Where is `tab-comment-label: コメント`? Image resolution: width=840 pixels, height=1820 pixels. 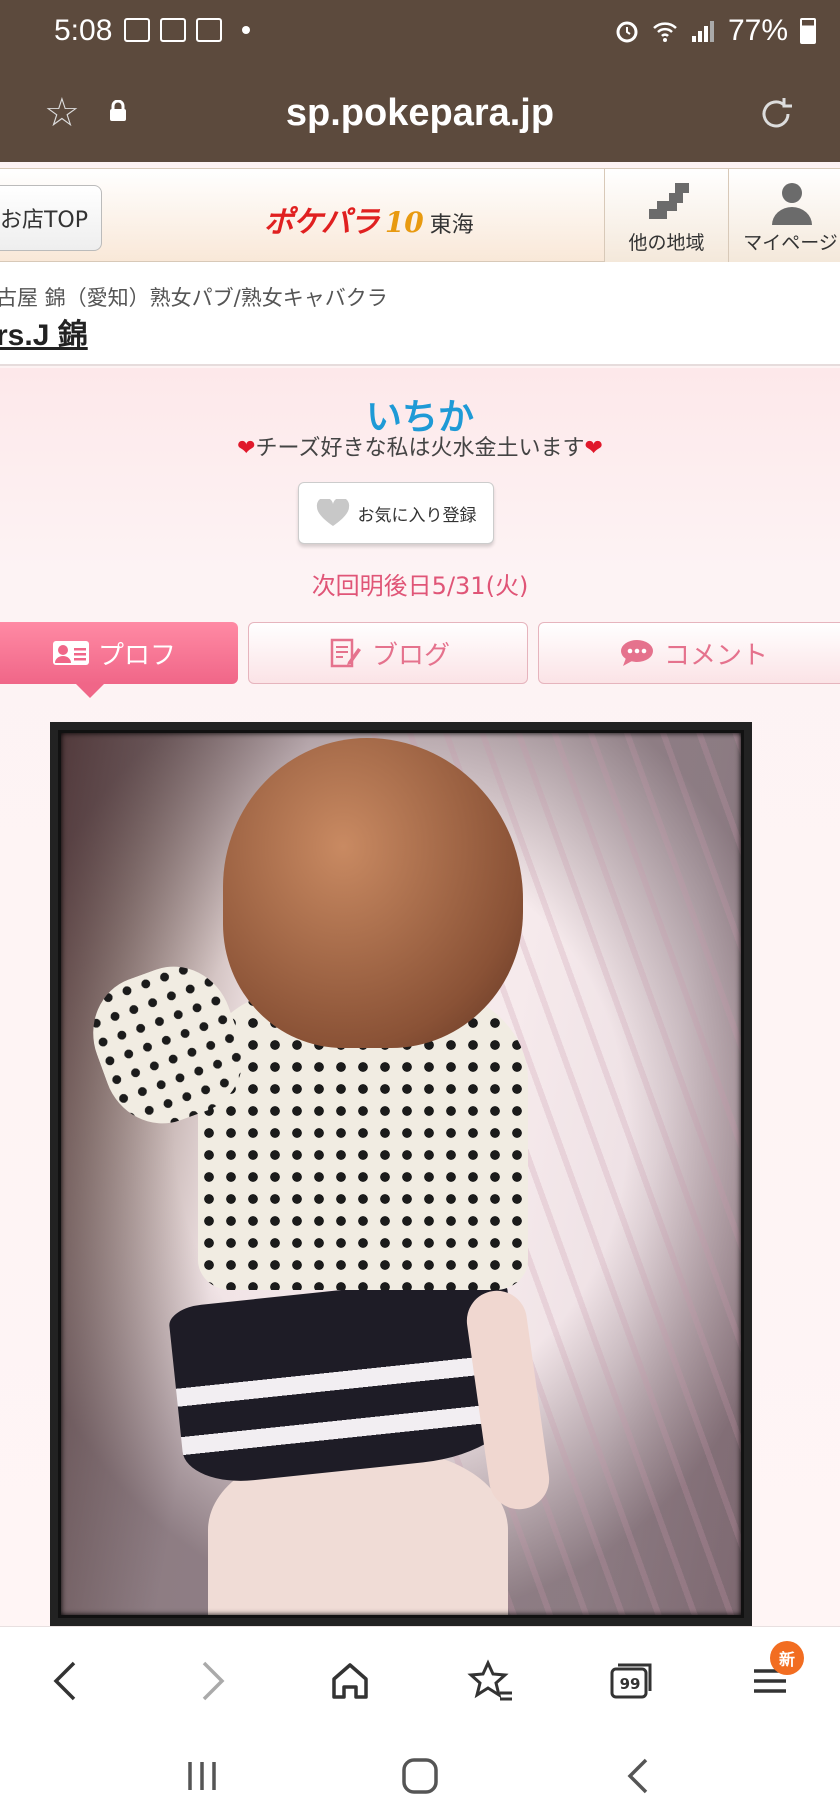 tab-comment-label: コメント is located at coordinates (715, 655).